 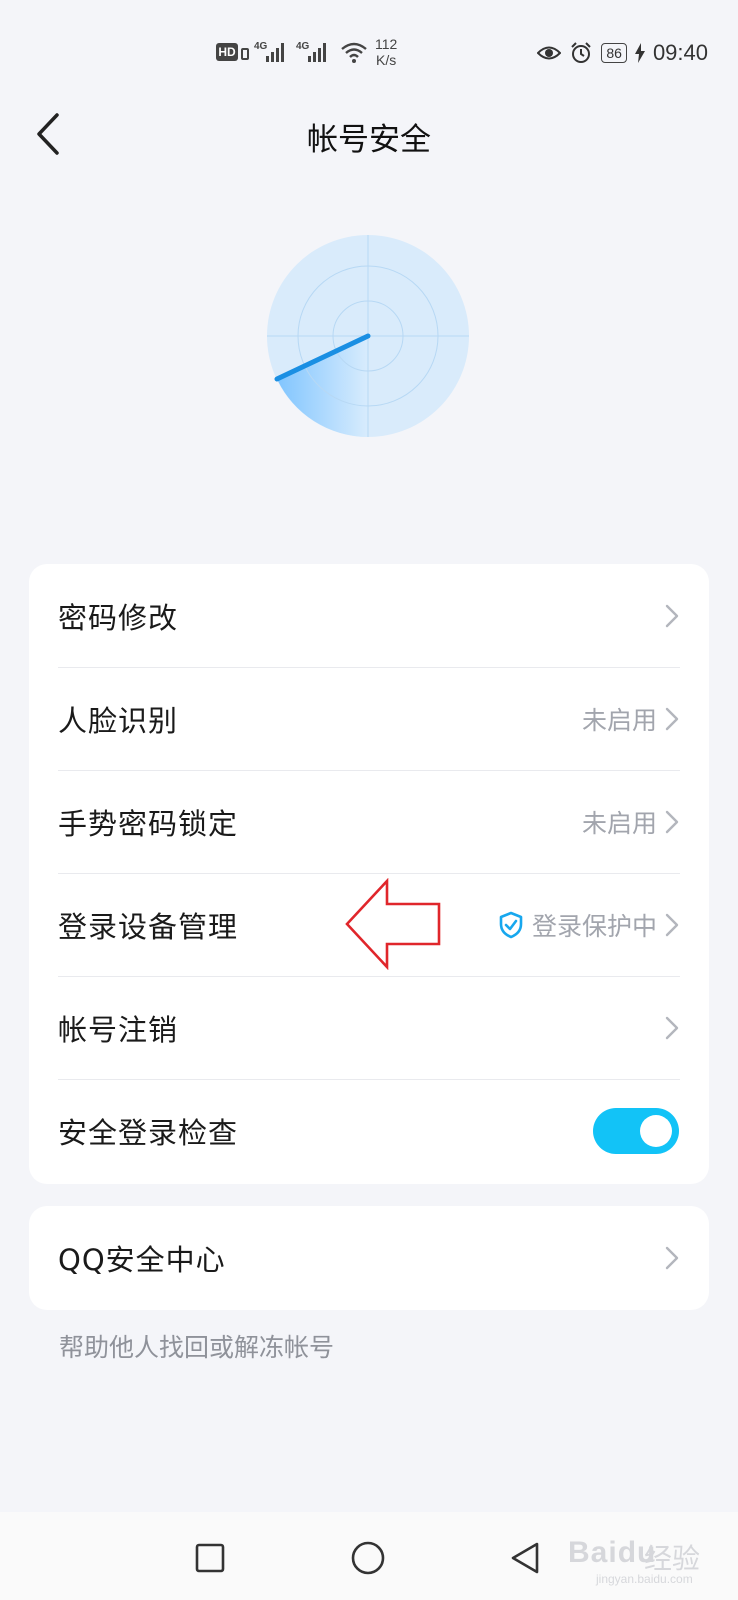 I want to click on speed-unit: K/s, so click(x=386, y=60).